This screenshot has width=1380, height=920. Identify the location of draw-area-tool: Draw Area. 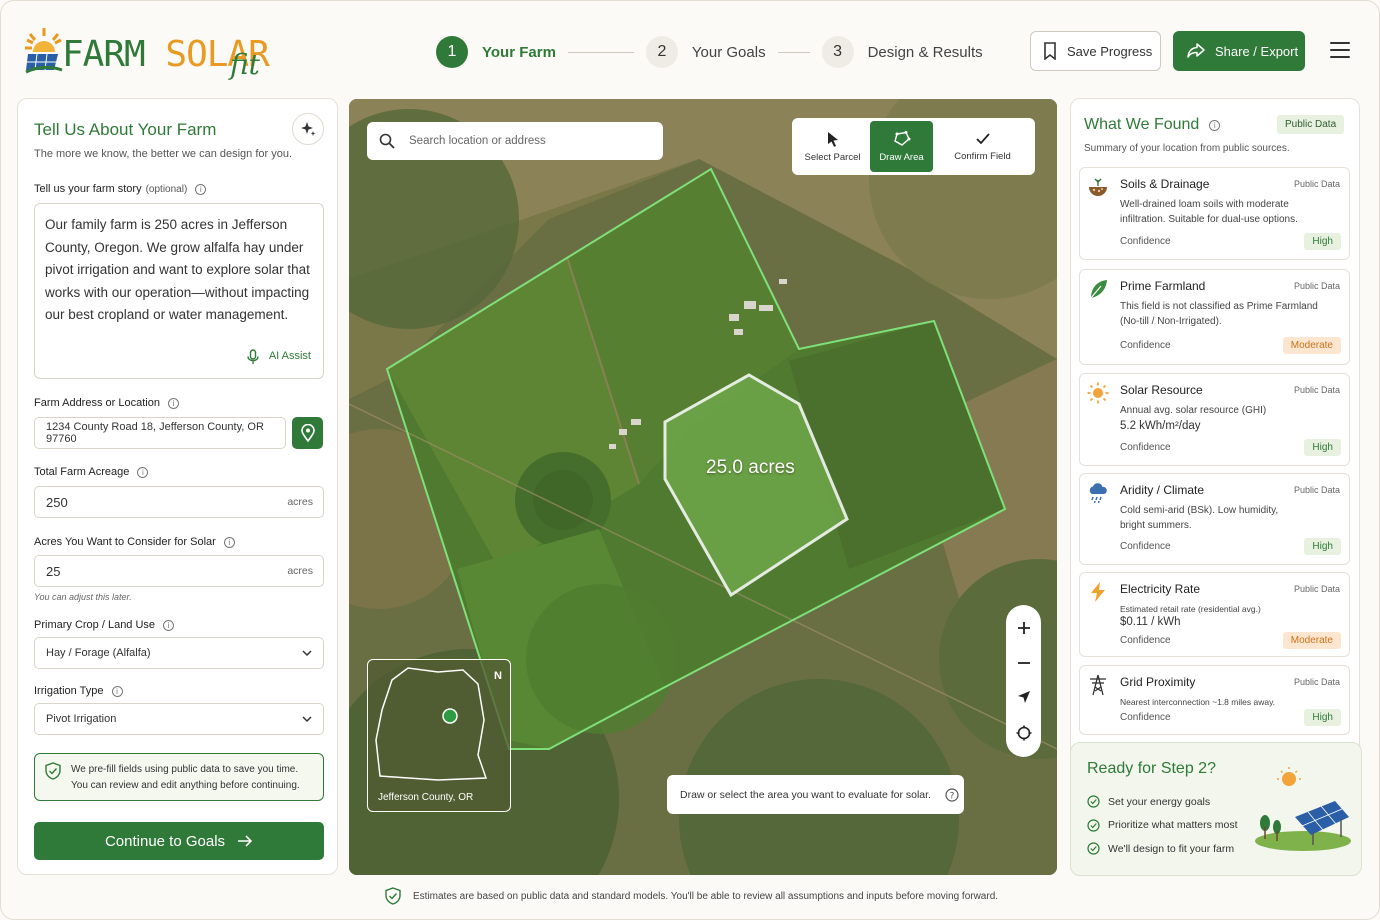
(901, 146).